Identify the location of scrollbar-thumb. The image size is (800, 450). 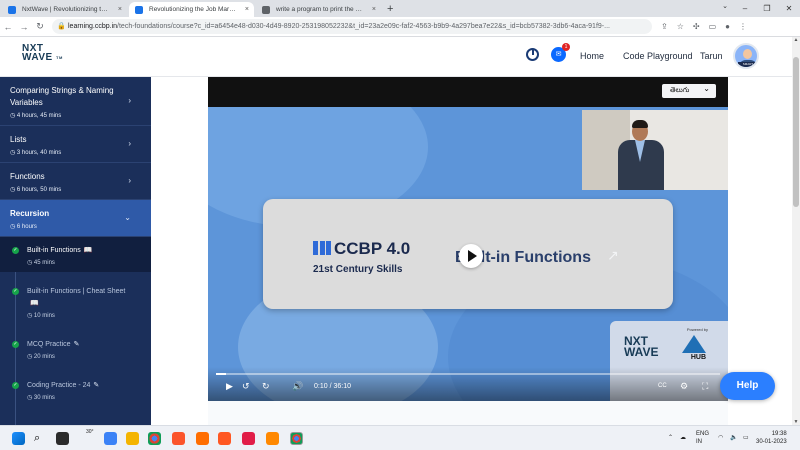
(796, 132).